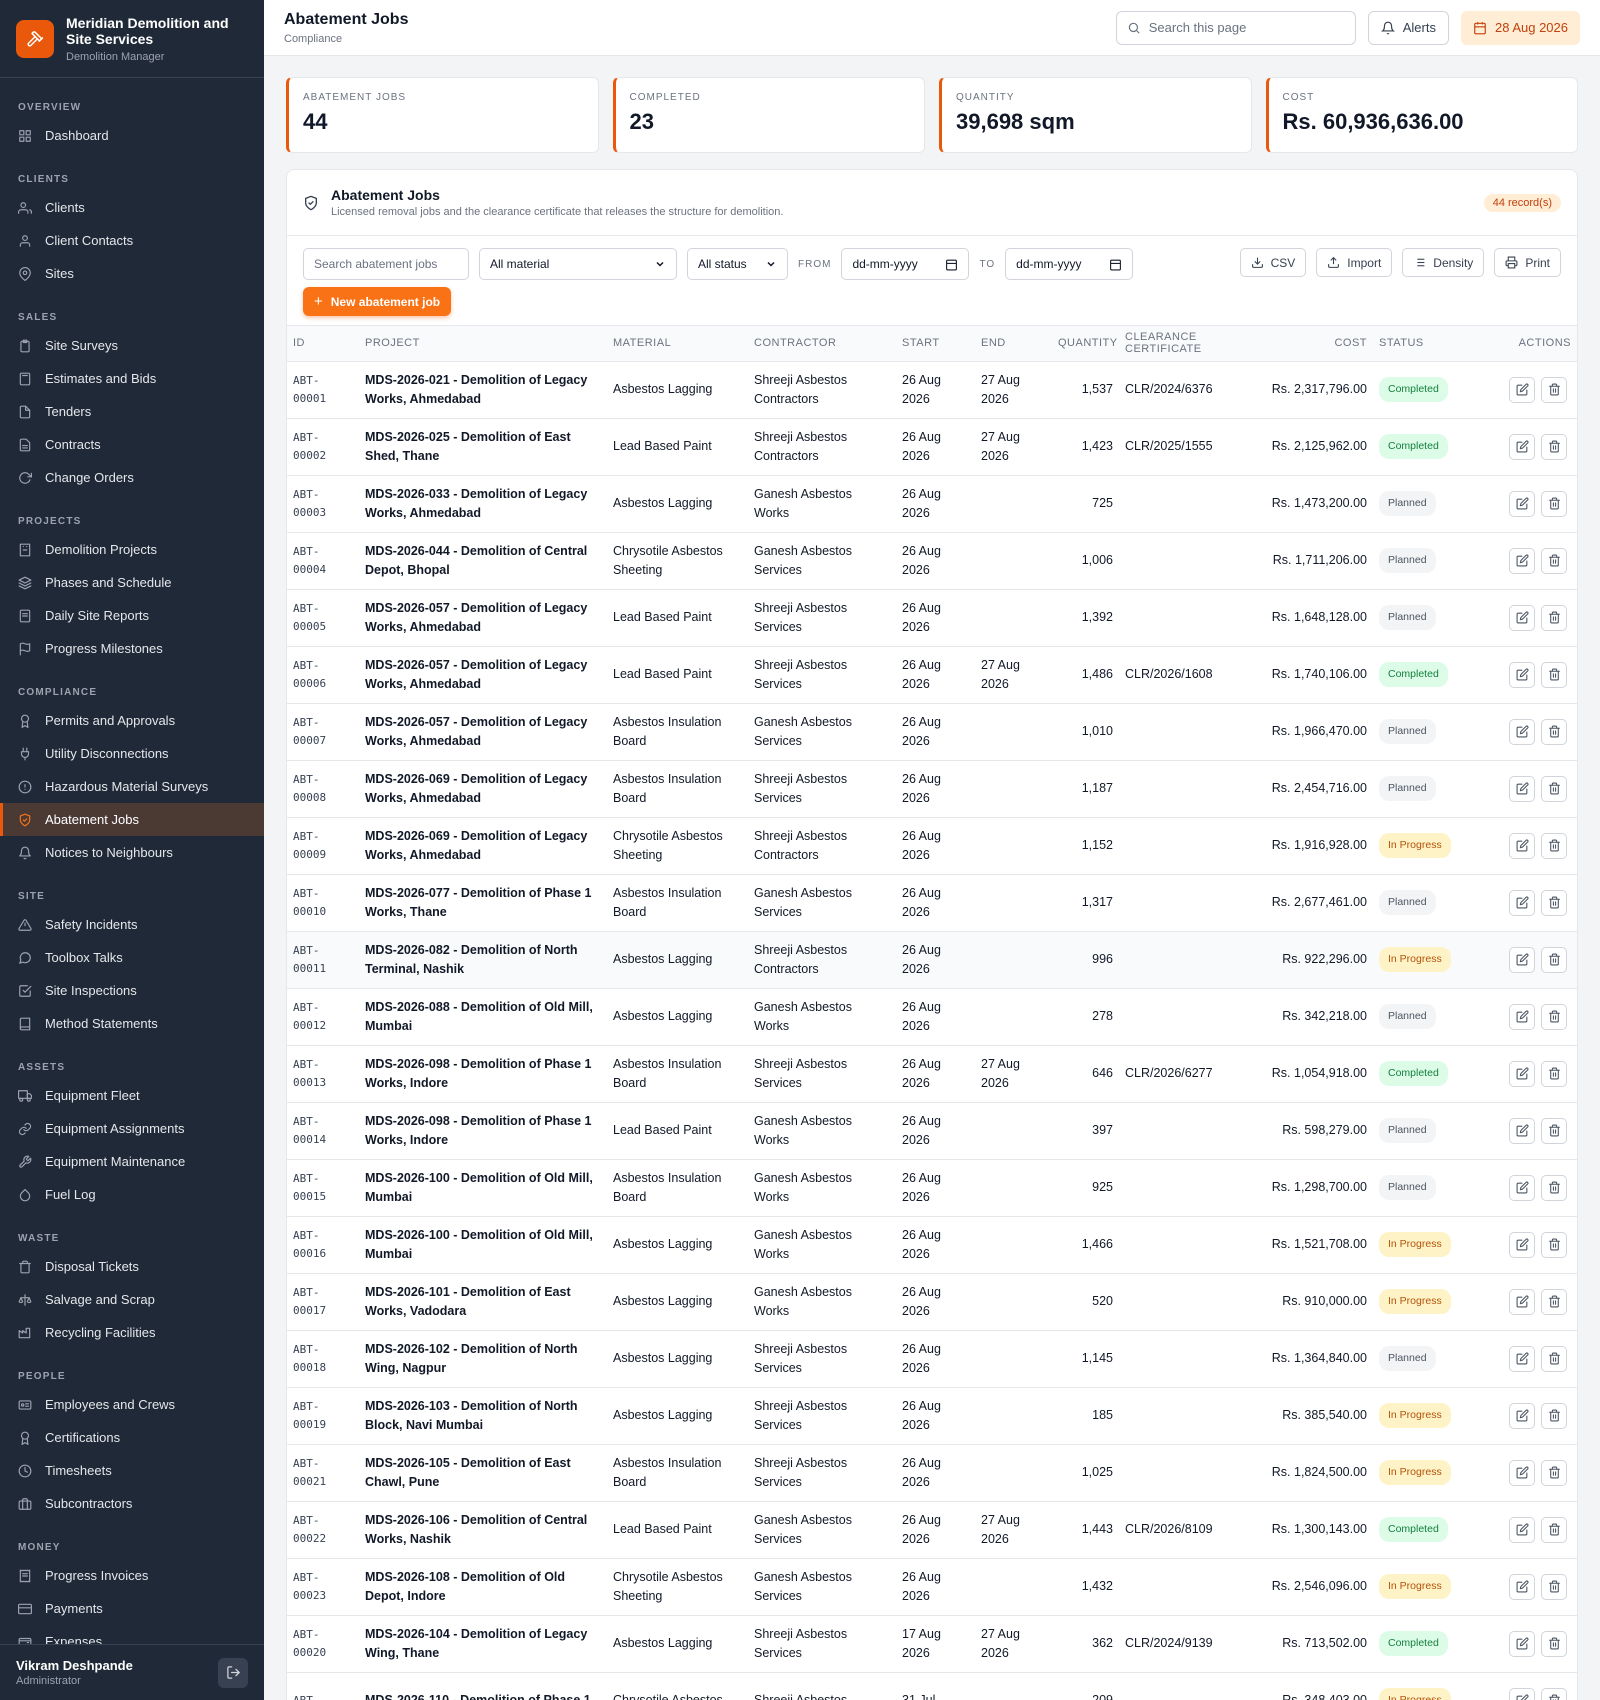 Image resolution: width=1600 pixels, height=1700 pixels. What do you see at coordinates (132, 411) in the screenshot?
I see `sidebar-item-tenders: Tenders` at bounding box center [132, 411].